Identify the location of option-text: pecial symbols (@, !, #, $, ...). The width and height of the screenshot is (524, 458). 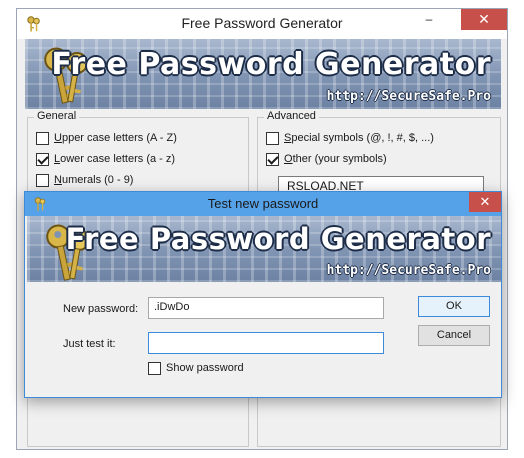
(362, 138).